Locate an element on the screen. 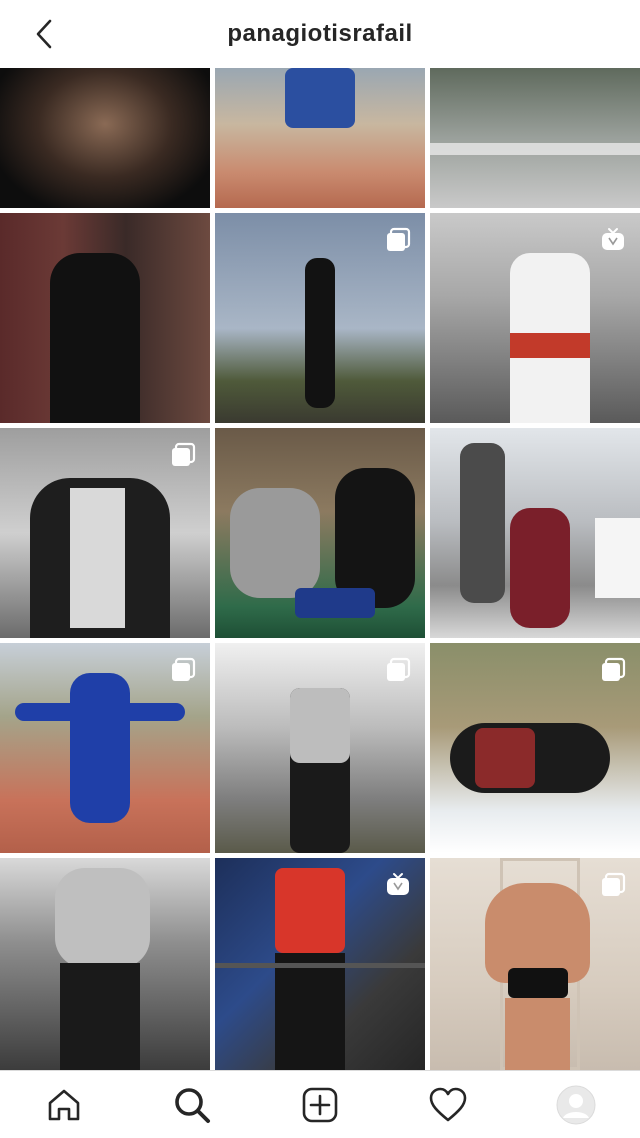 The image size is (640, 1138). top-bar: panagiotisrafail is located at coordinates (320, 34).